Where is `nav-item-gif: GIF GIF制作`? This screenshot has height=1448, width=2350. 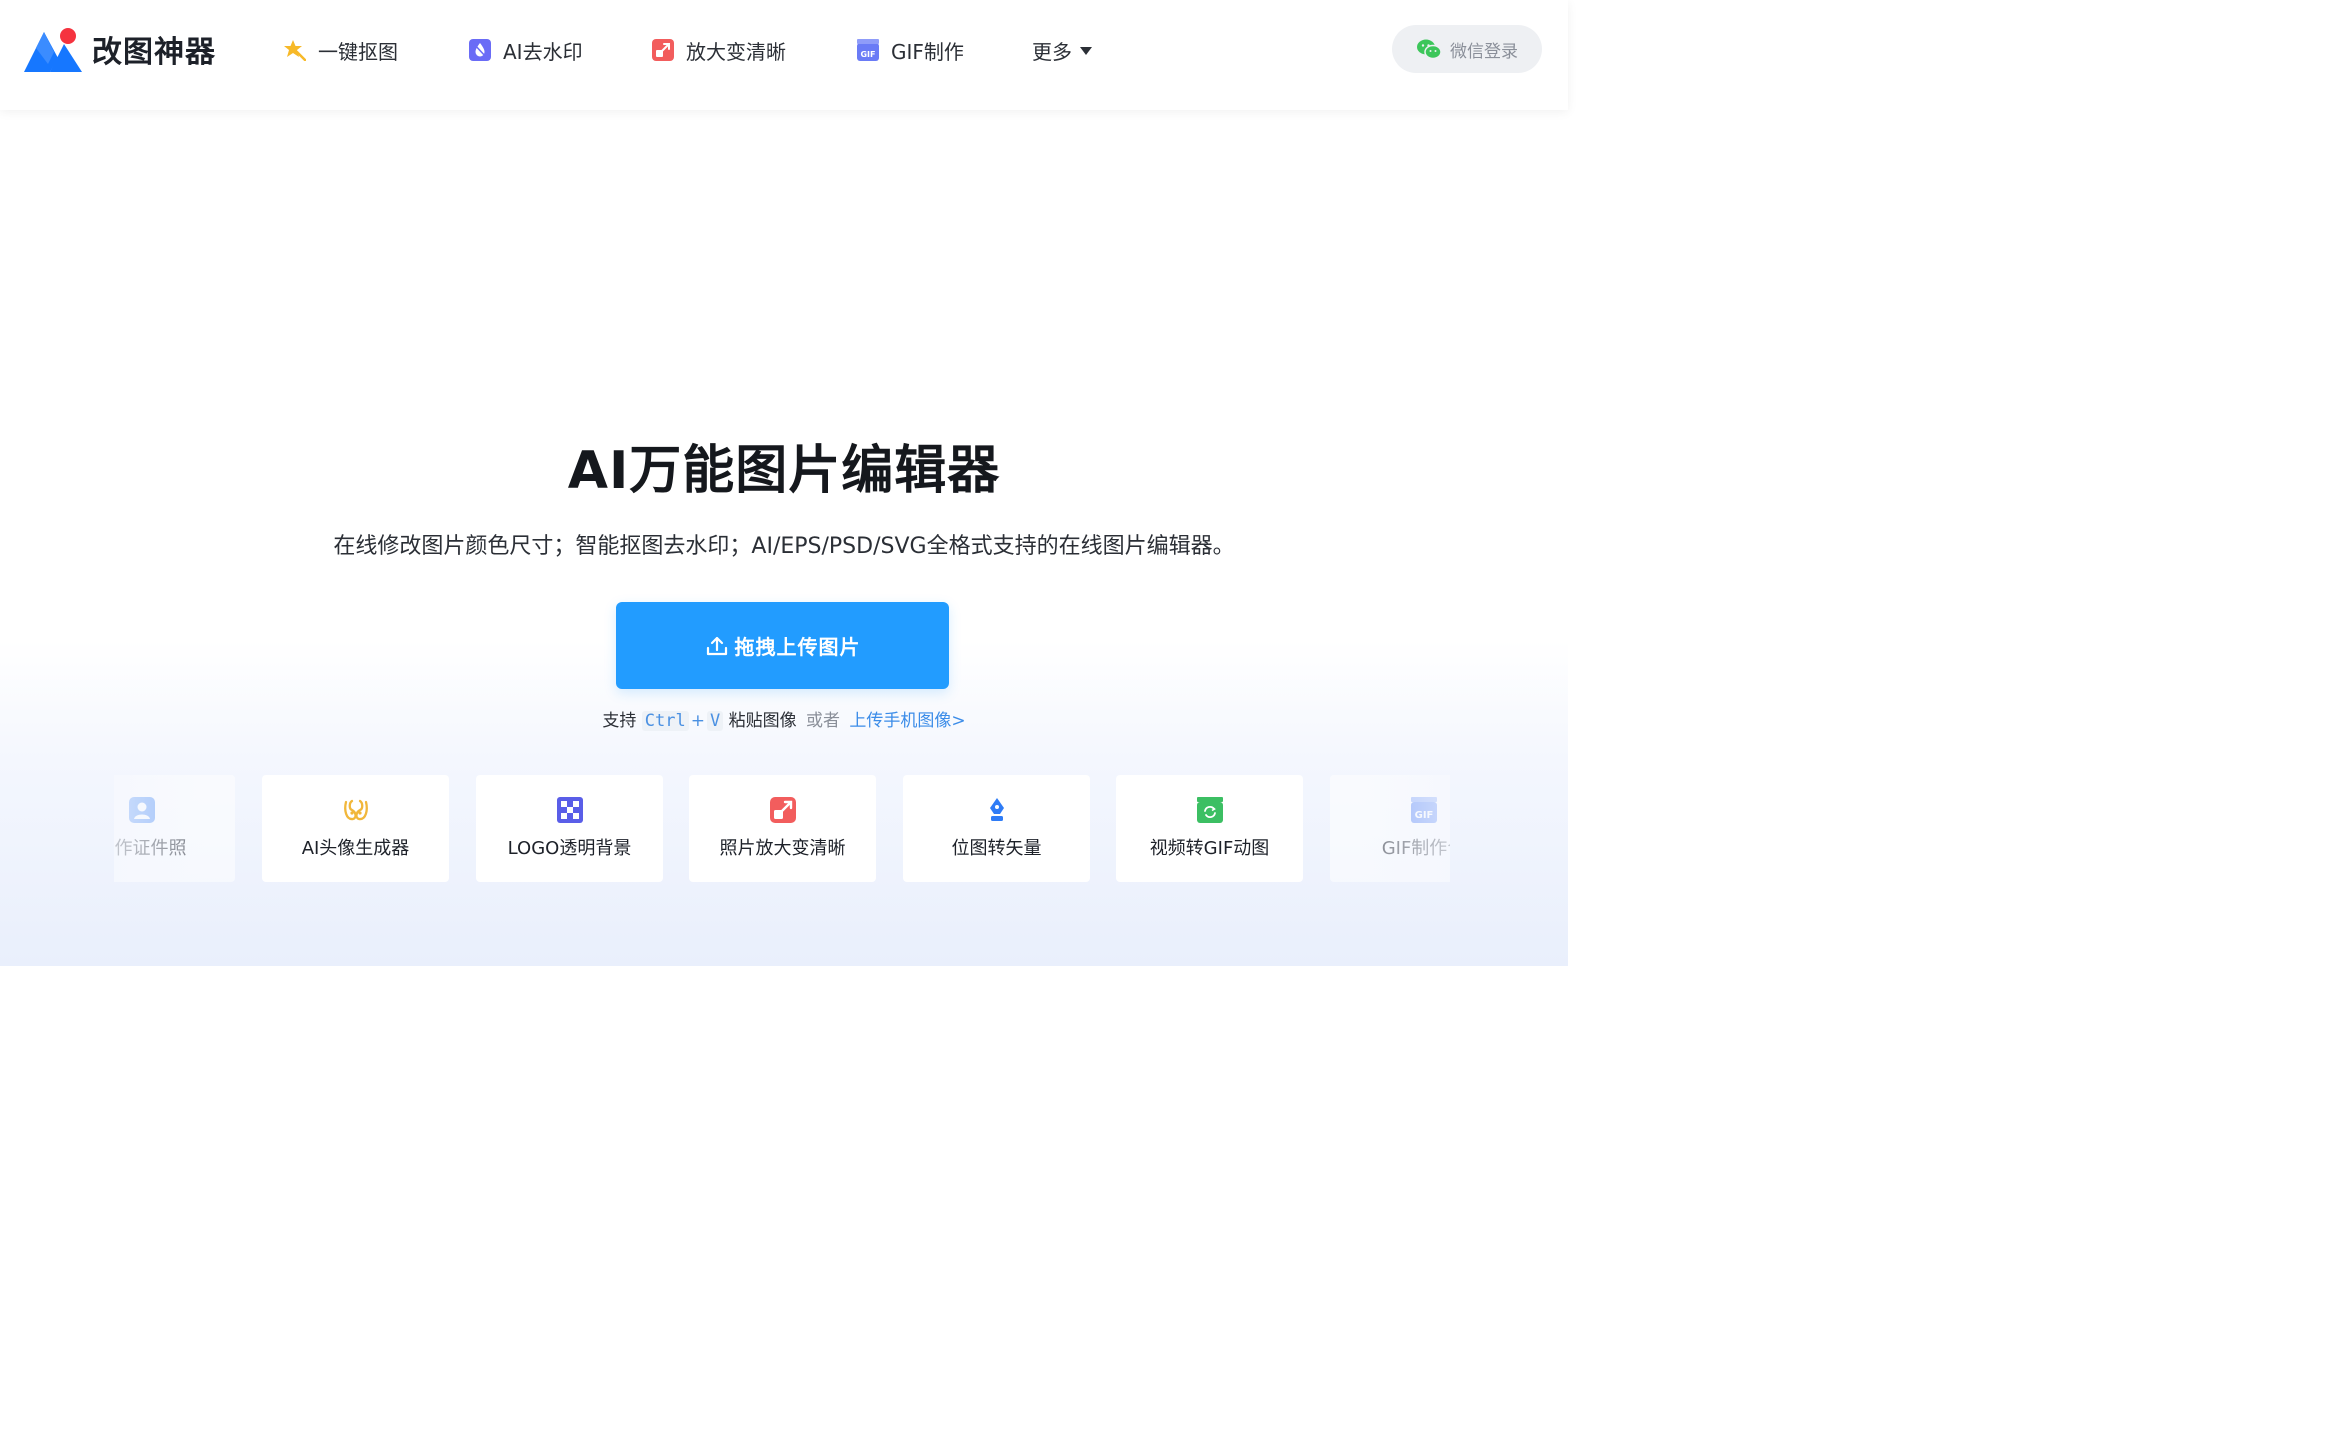
nav-item-gif: GIF GIF制作 is located at coordinates (910, 50).